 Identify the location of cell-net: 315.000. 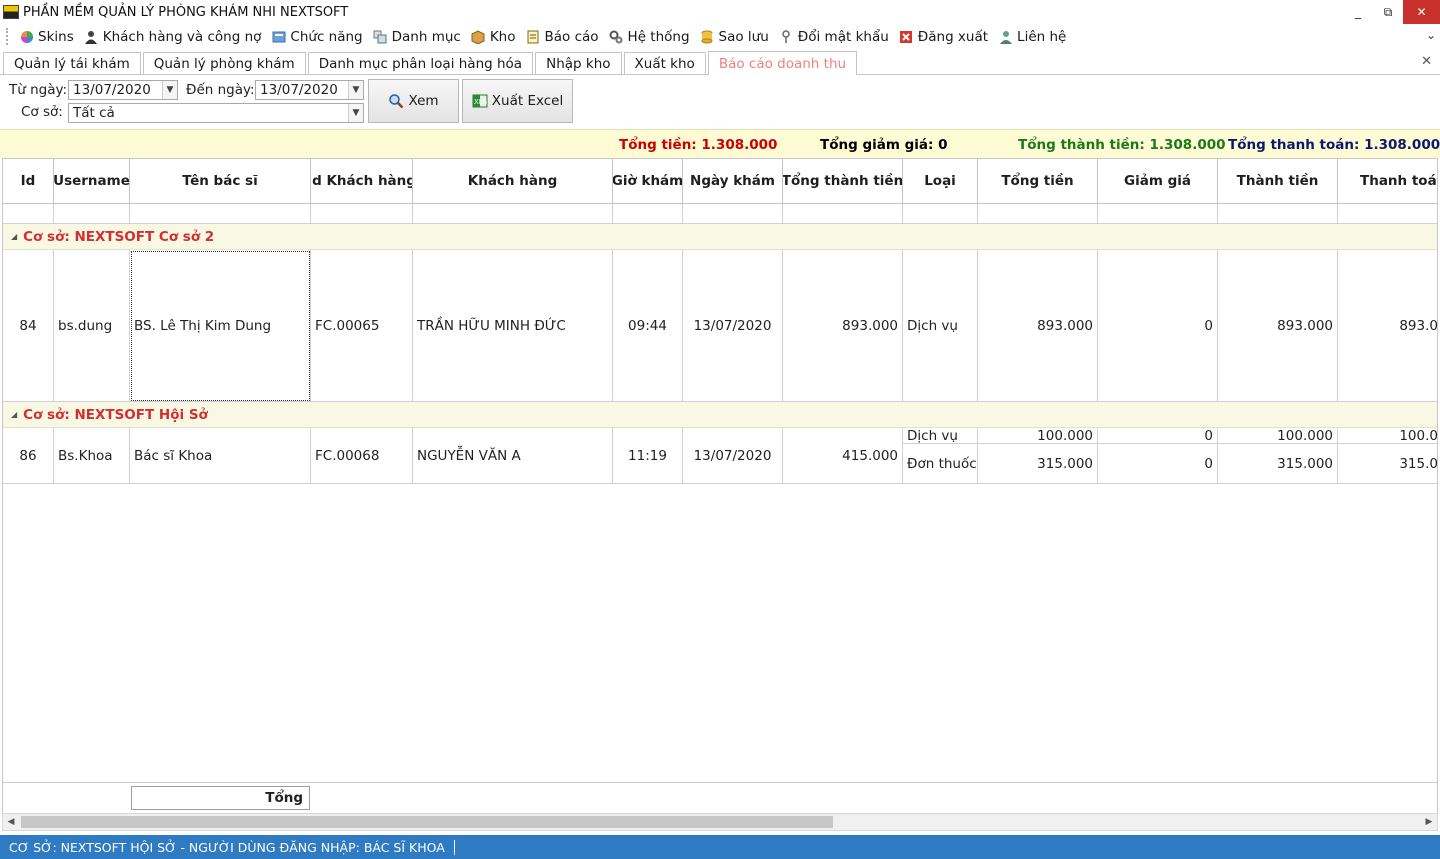
(1278, 464).